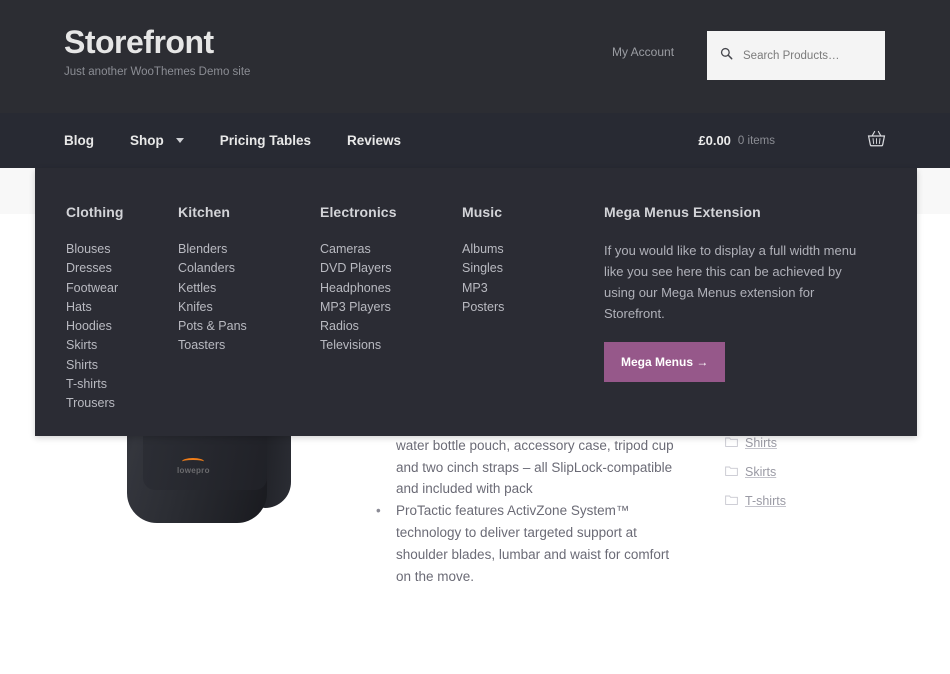  I want to click on cart-summary: £0.00 0 items, so click(792, 140).